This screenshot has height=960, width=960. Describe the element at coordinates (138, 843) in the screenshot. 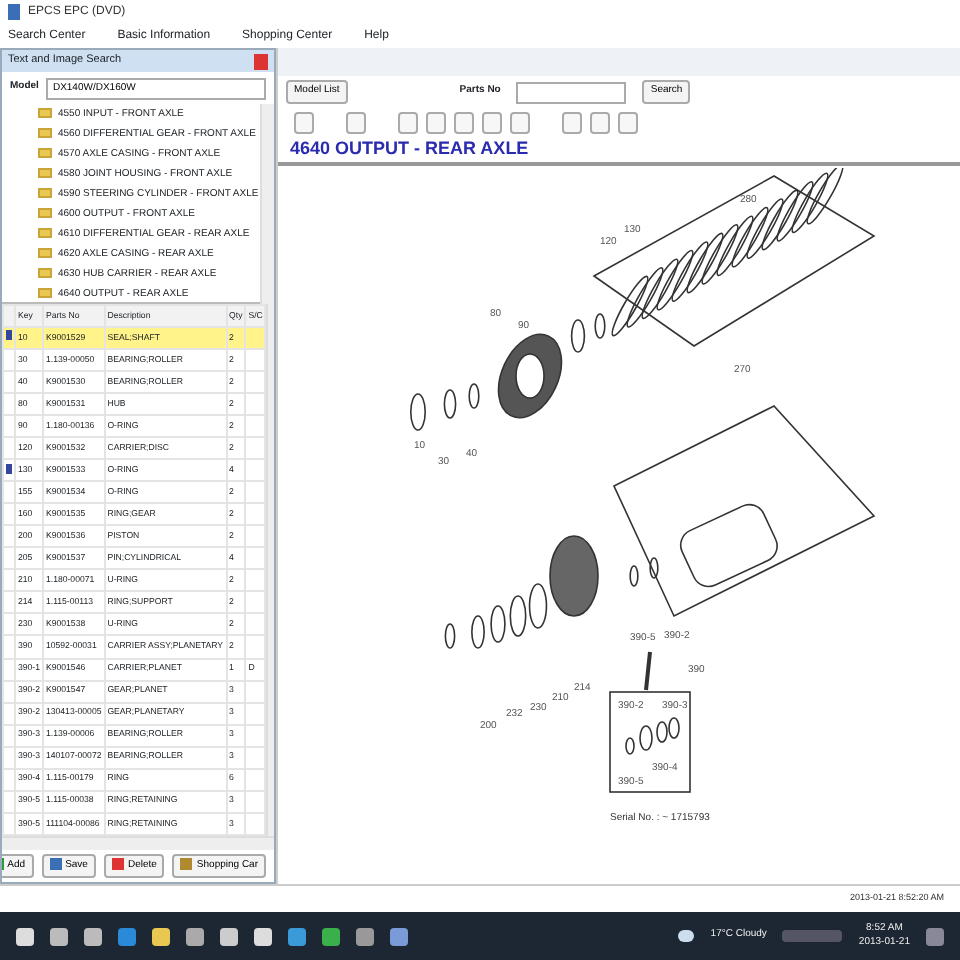

I see `horizontal-scrollbar` at that location.